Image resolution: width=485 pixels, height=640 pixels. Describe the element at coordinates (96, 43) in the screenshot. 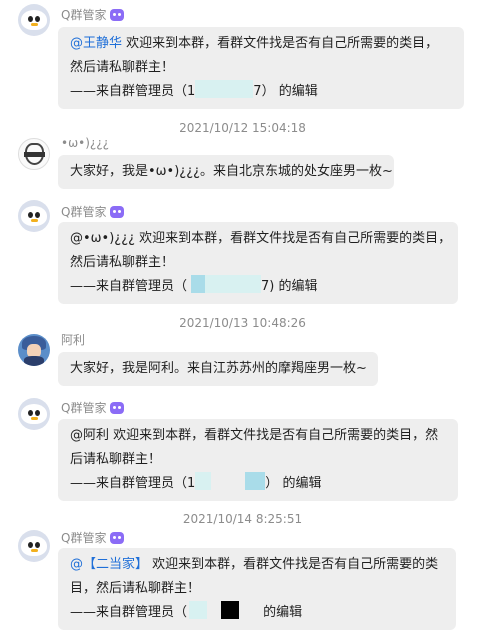

I see `mention-link: @王静华` at that location.